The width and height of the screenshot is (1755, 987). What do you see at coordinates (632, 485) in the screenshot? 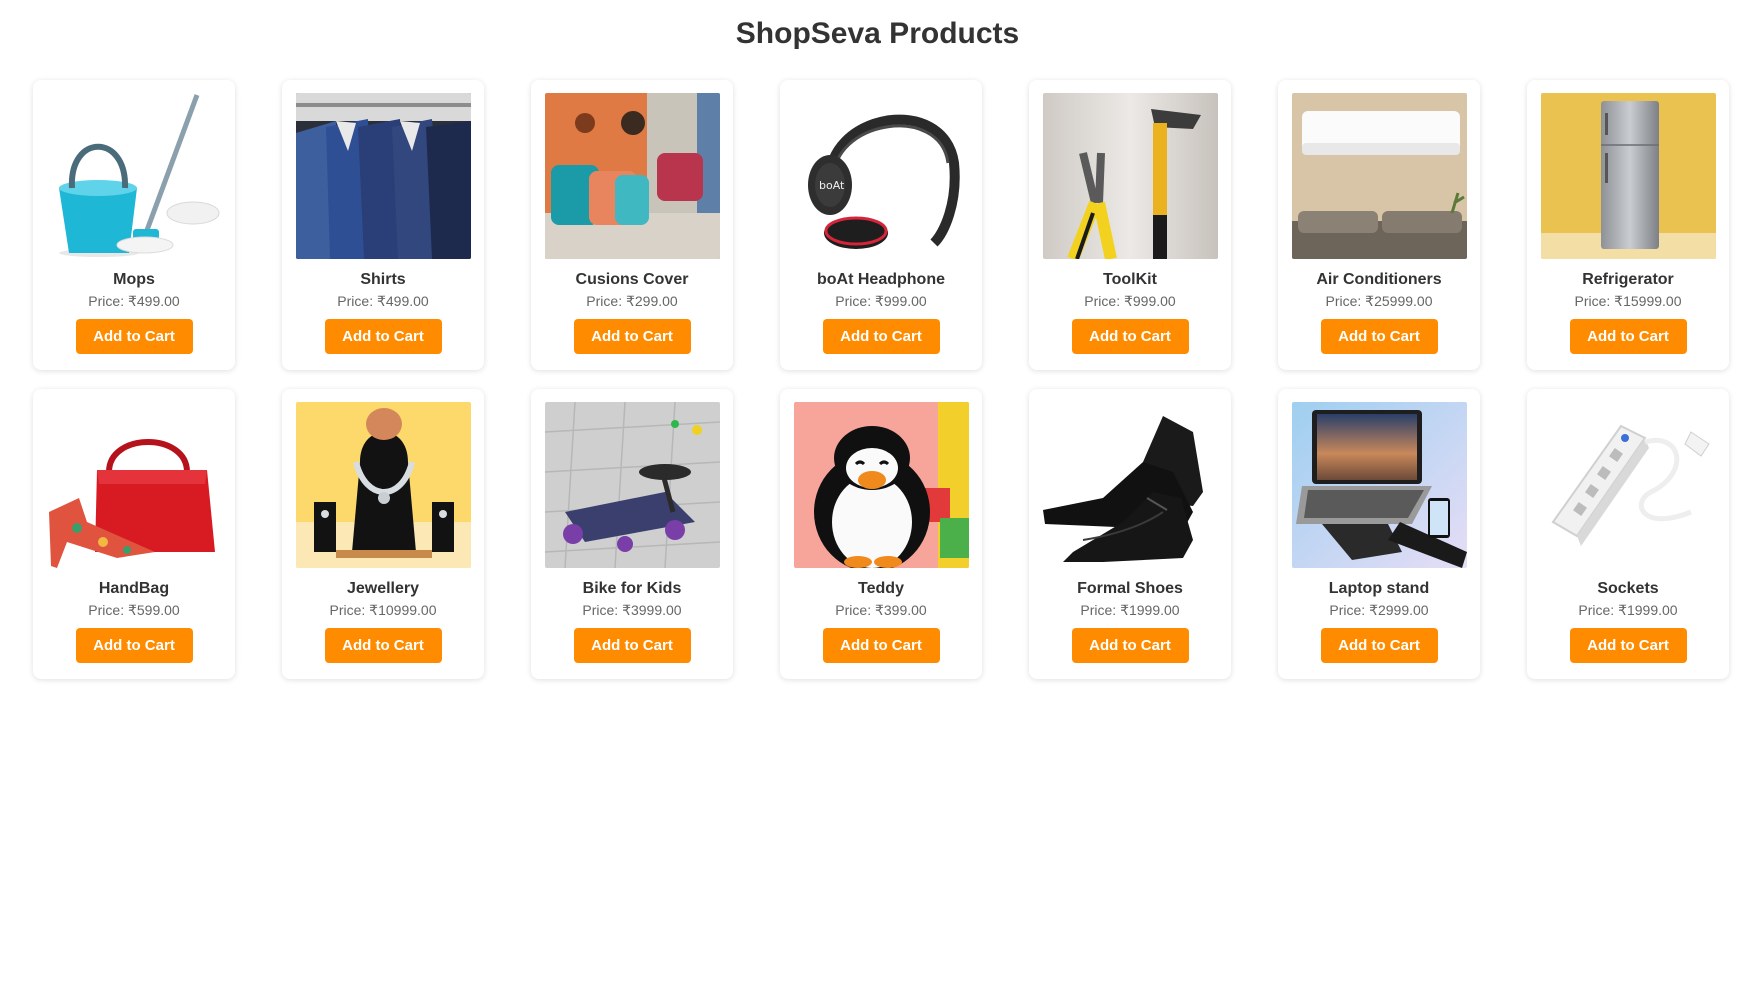
I see `kids-bike-image` at bounding box center [632, 485].